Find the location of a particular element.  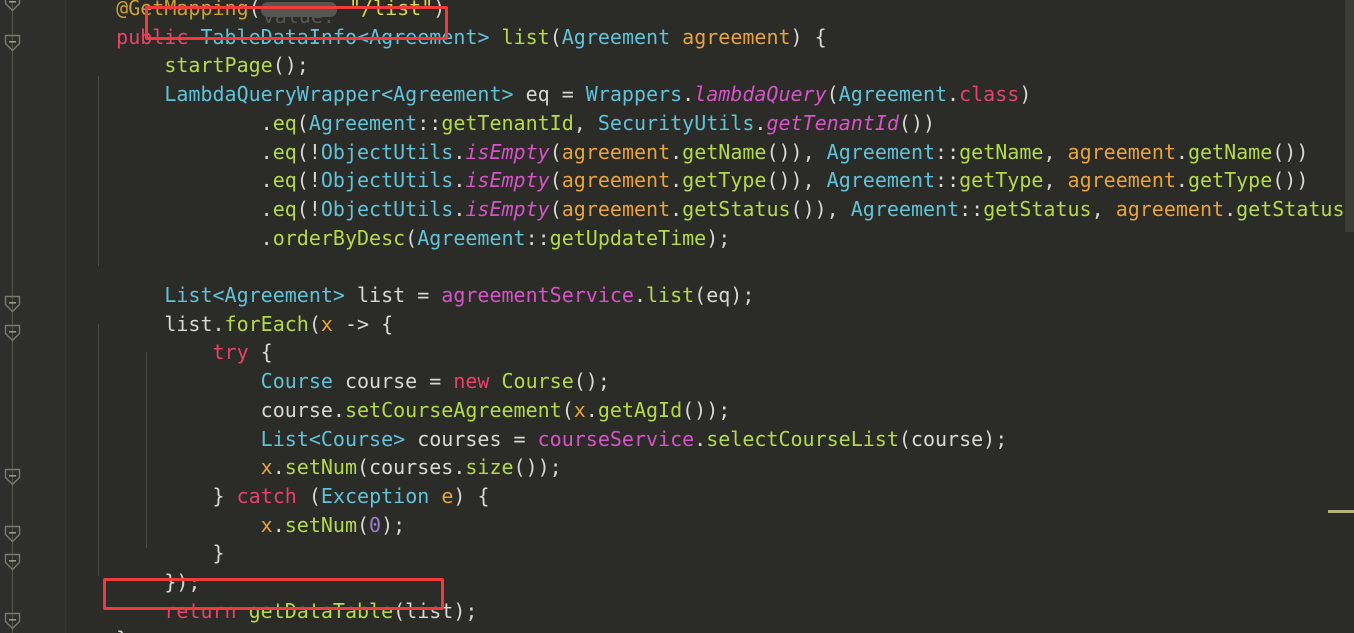

code-token: < is located at coordinates (387, 94).